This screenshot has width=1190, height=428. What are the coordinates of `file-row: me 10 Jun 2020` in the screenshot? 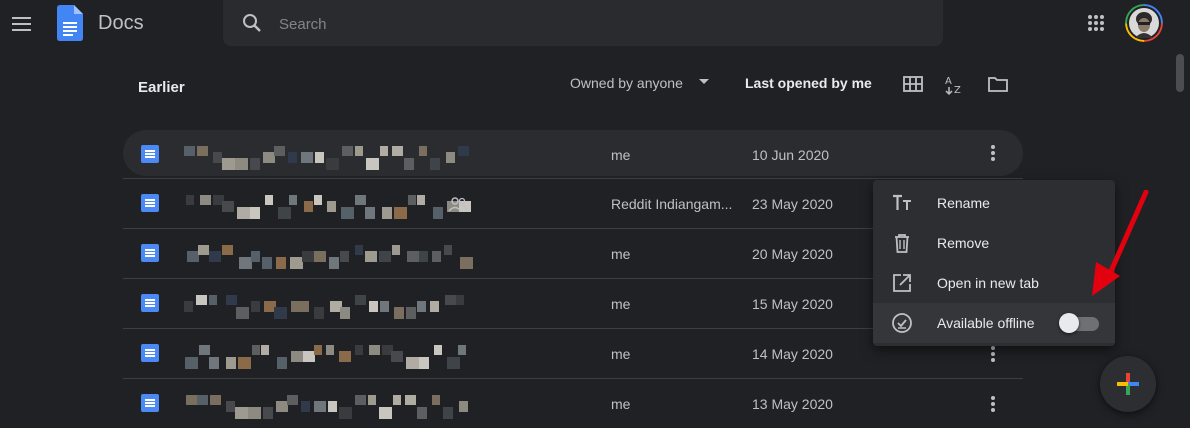 It's located at (573, 153).